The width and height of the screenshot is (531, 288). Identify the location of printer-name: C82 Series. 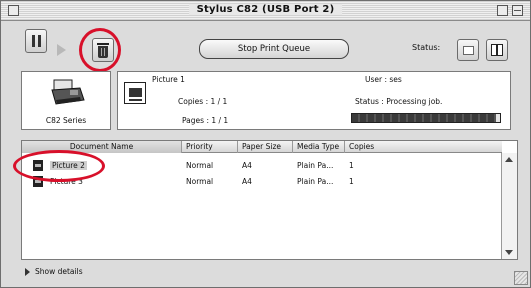
(66, 120).